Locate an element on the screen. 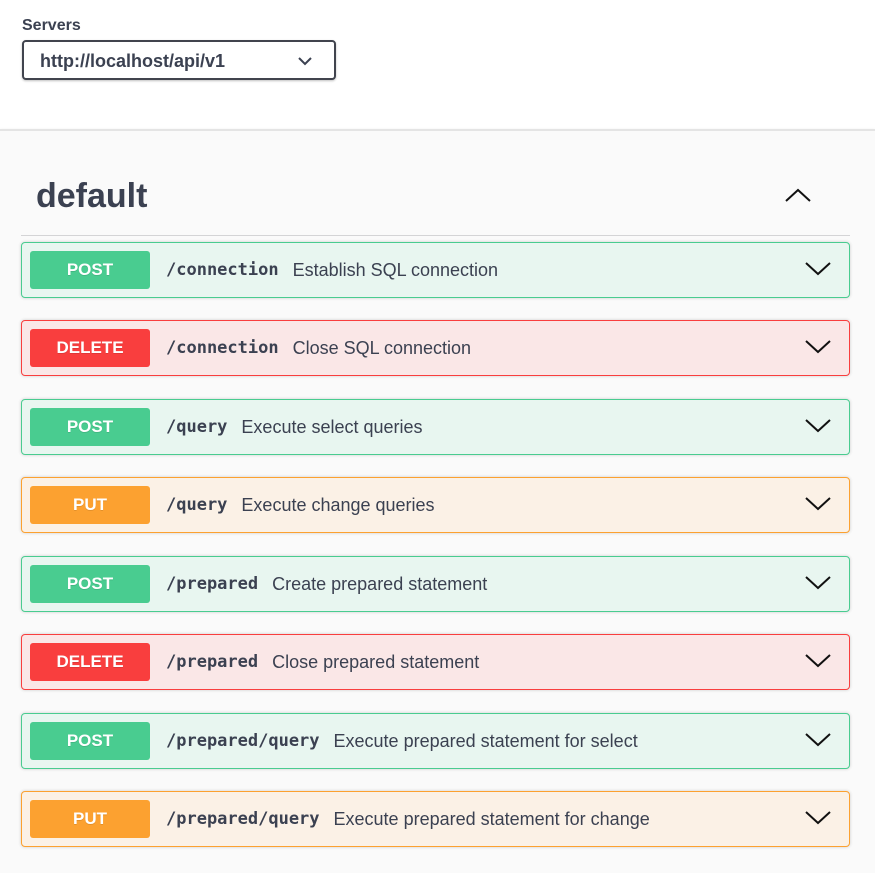  server-select-value: http://localhost/api/v1 is located at coordinates (133, 61).